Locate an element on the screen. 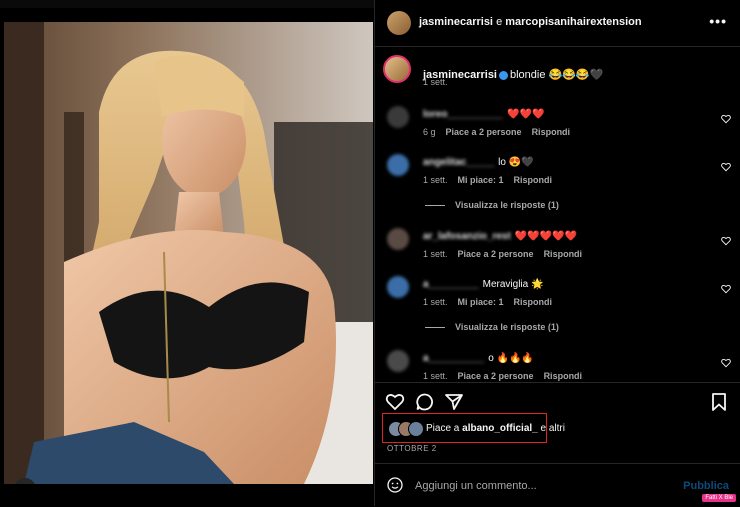 The height and width of the screenshot is (507, 740). caption-line: jasminecarrisi blondie 😂😂😂🖤 is located at coordinates (513, 74).